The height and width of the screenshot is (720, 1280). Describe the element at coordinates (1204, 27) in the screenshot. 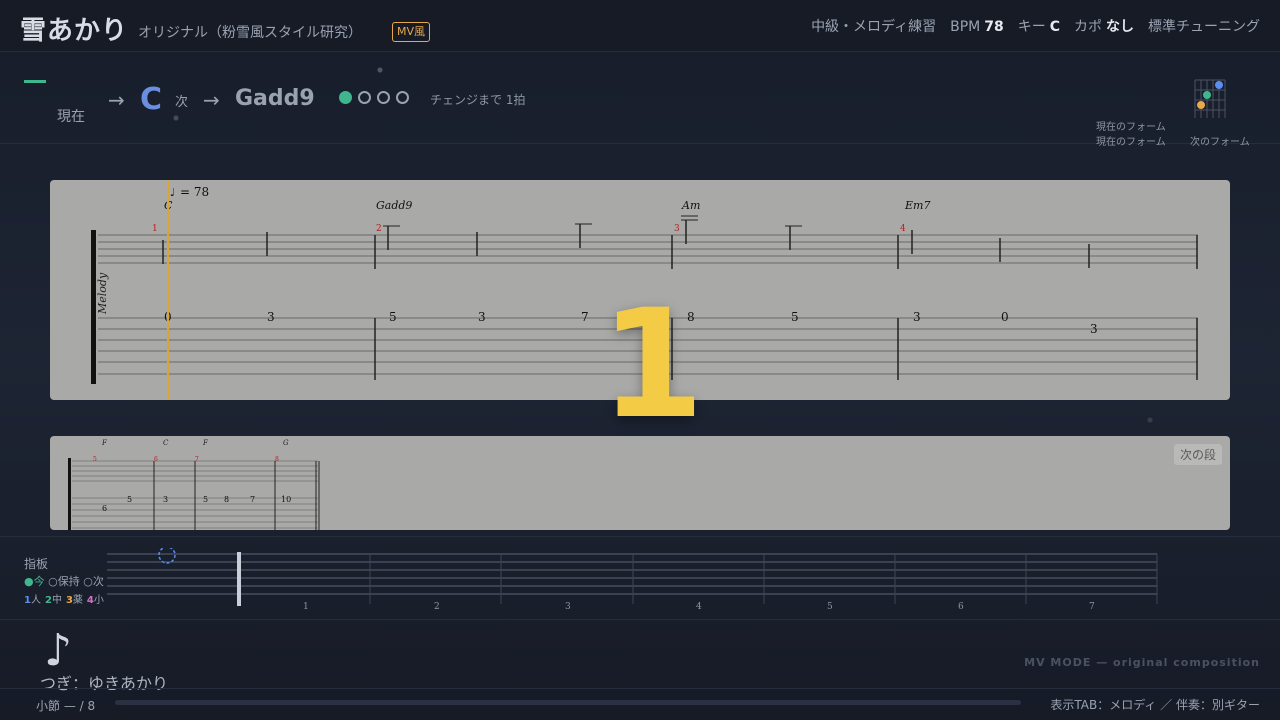

I see `tuning-text: 標準チューニング` at that location.